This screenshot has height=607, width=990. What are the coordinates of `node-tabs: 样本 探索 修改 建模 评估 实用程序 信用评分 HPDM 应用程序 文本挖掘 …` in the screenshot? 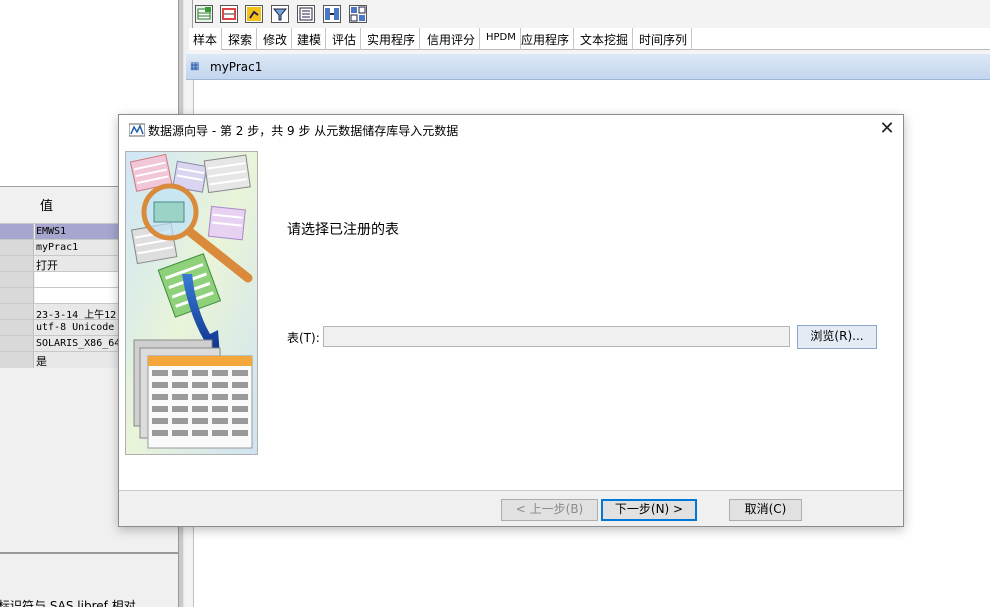 It's located at (589, 39).